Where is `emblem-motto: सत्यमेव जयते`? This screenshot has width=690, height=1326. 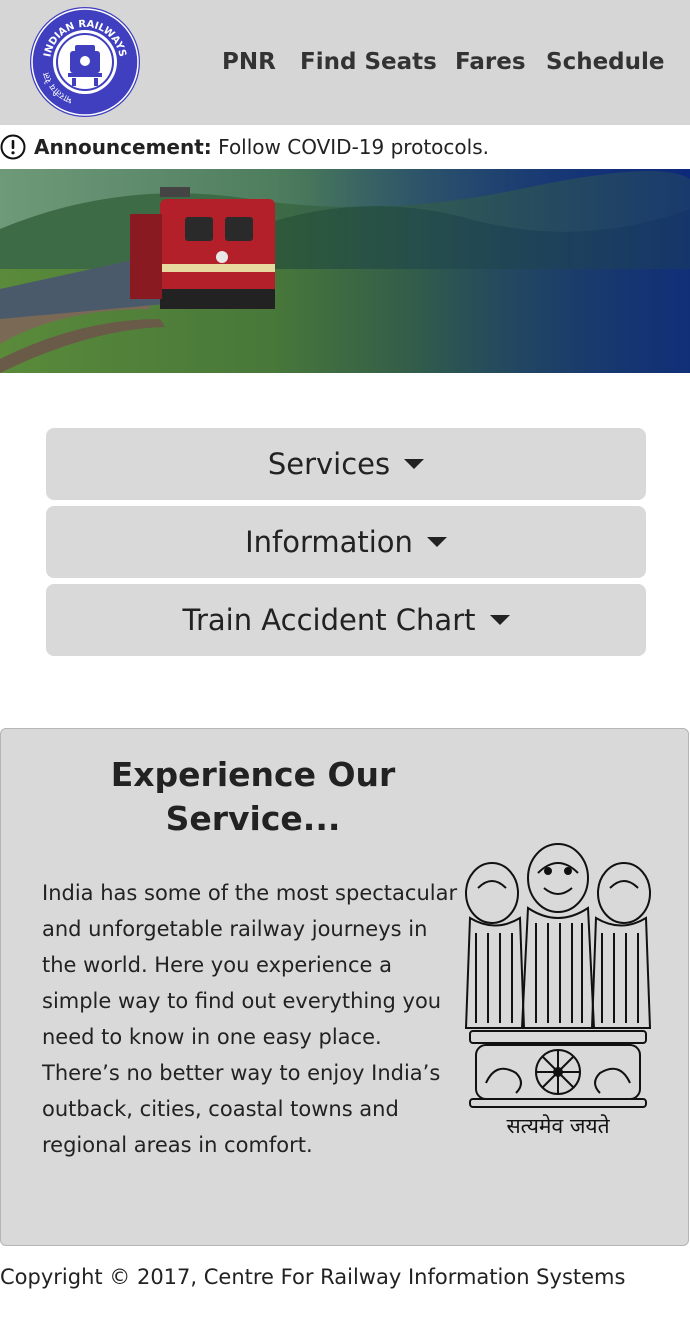
emblem-motto: सत्यमेव जयते is located at coordinates (558, 1126).